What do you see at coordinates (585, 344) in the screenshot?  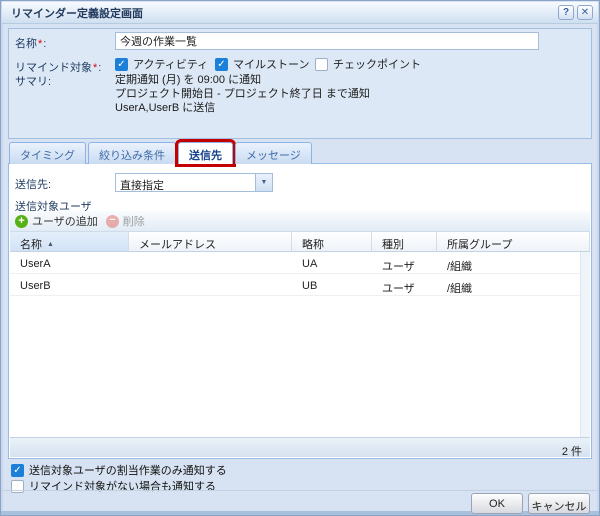 I see `grid-scrollbar` at bounding box center [585, 344].